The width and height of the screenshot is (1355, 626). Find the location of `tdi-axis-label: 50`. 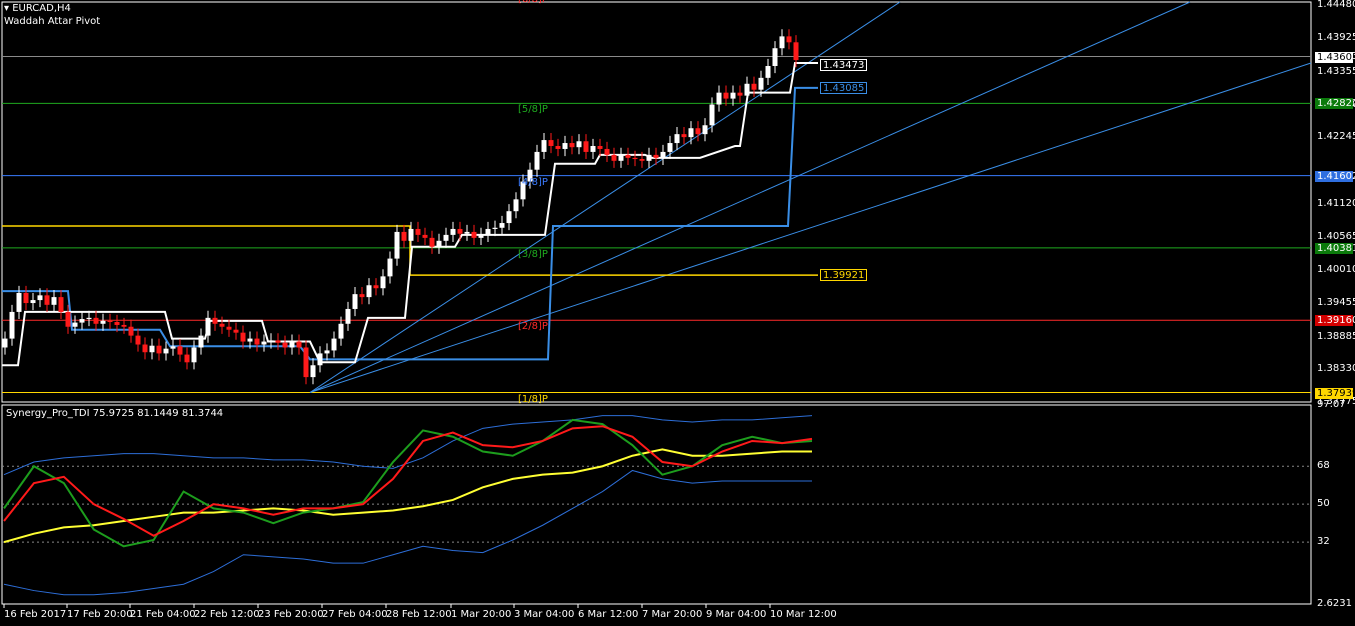

tdi-axis-label: 50 is located at coordinates (1323, 504).